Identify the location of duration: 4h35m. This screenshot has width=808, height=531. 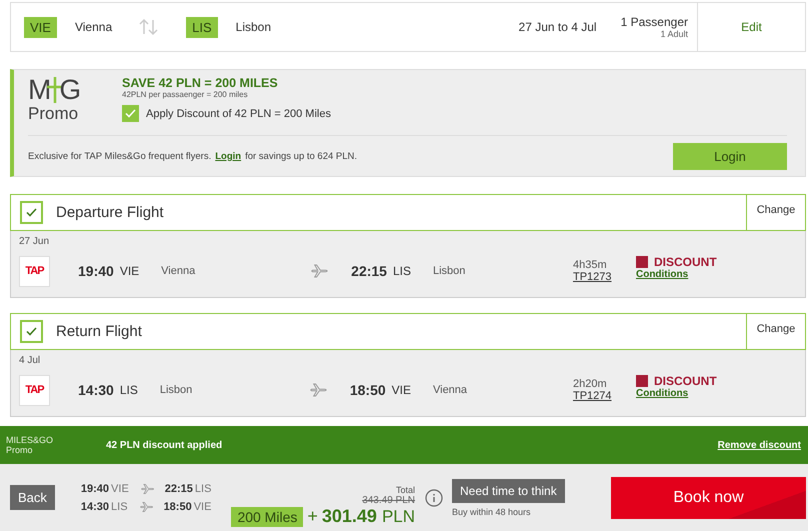
(590, 265).